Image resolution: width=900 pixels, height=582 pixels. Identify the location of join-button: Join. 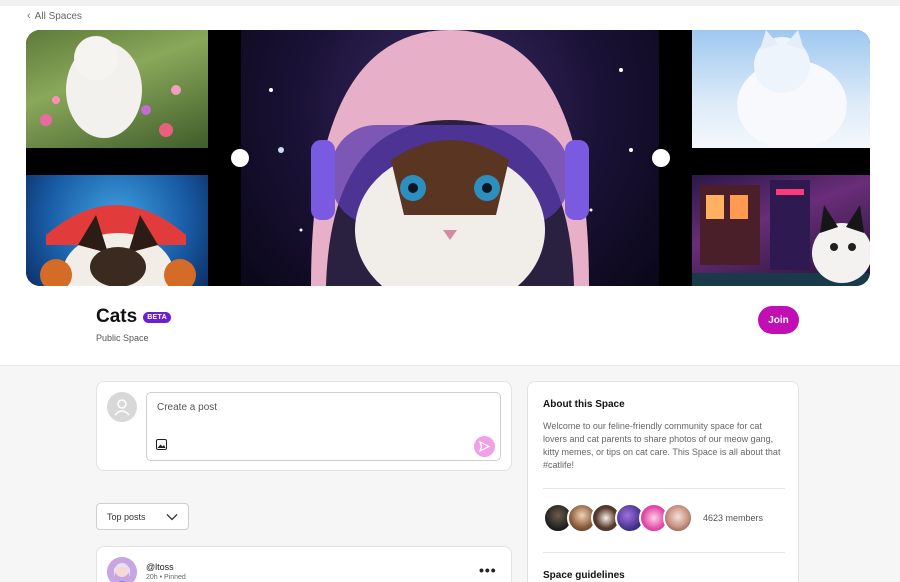
(778, 320).